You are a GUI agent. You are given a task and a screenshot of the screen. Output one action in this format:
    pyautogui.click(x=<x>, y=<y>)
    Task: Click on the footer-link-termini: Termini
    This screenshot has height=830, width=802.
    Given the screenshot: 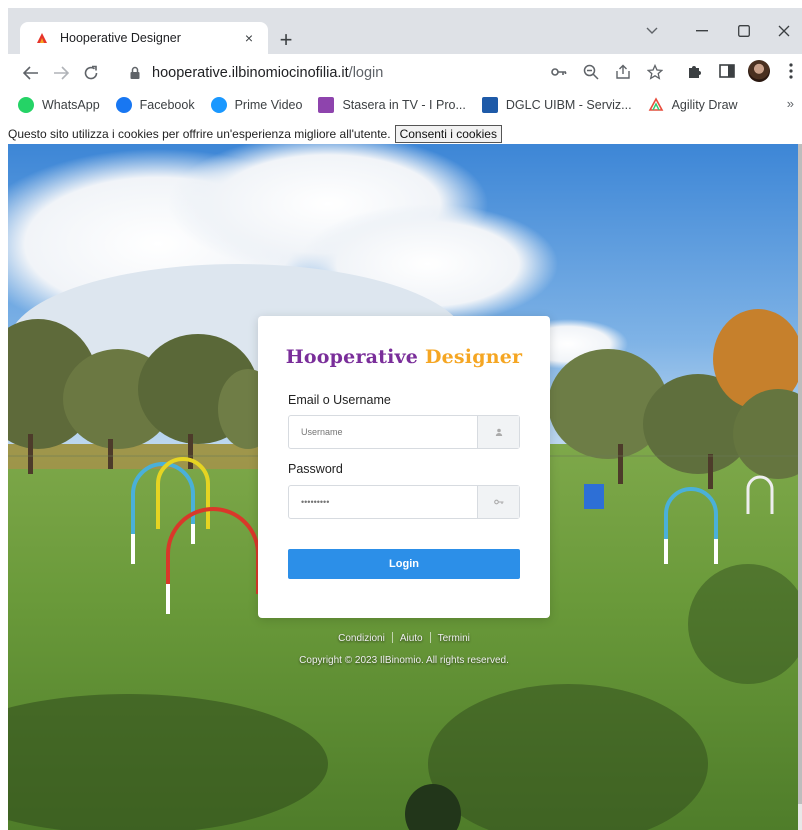 What is the action you would take?
    pyautogui.click(x=454, y=638)
    